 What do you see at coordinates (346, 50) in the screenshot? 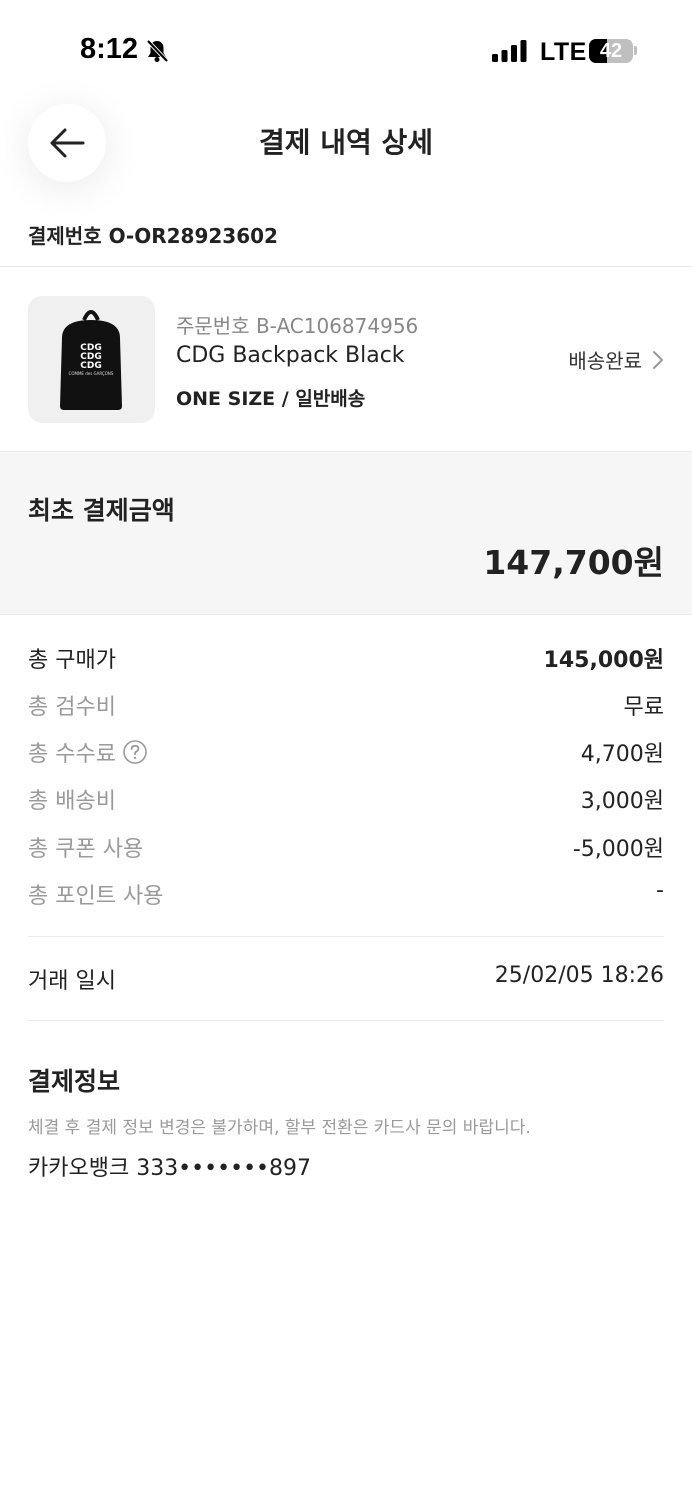
I see `status-bar: 8:12 LTE 42` at bounding box center [346, 50].